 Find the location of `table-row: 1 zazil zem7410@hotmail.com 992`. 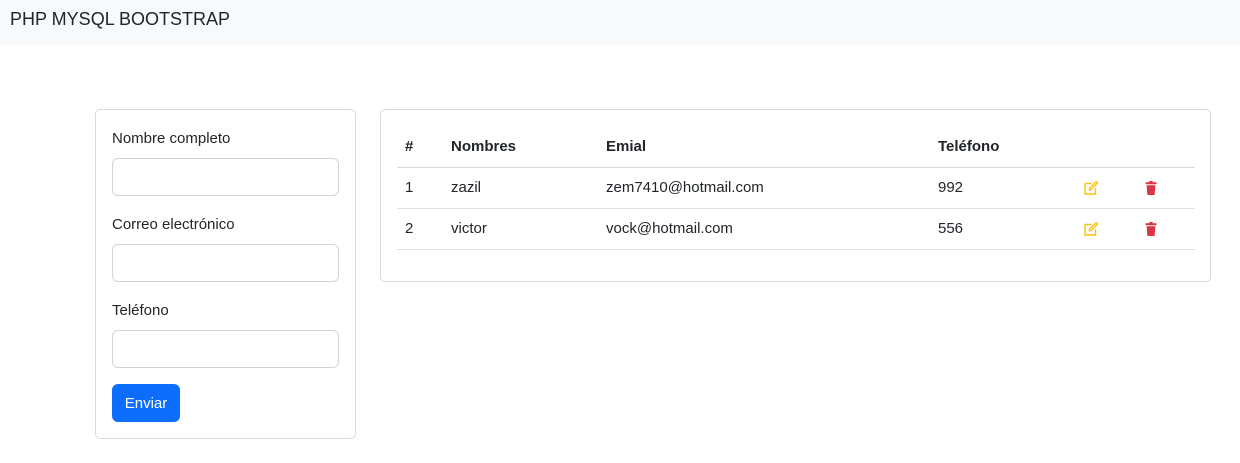

table-row: 1 zazil zem7410@hotmail.com 992 is located at coordinates (796, 188).